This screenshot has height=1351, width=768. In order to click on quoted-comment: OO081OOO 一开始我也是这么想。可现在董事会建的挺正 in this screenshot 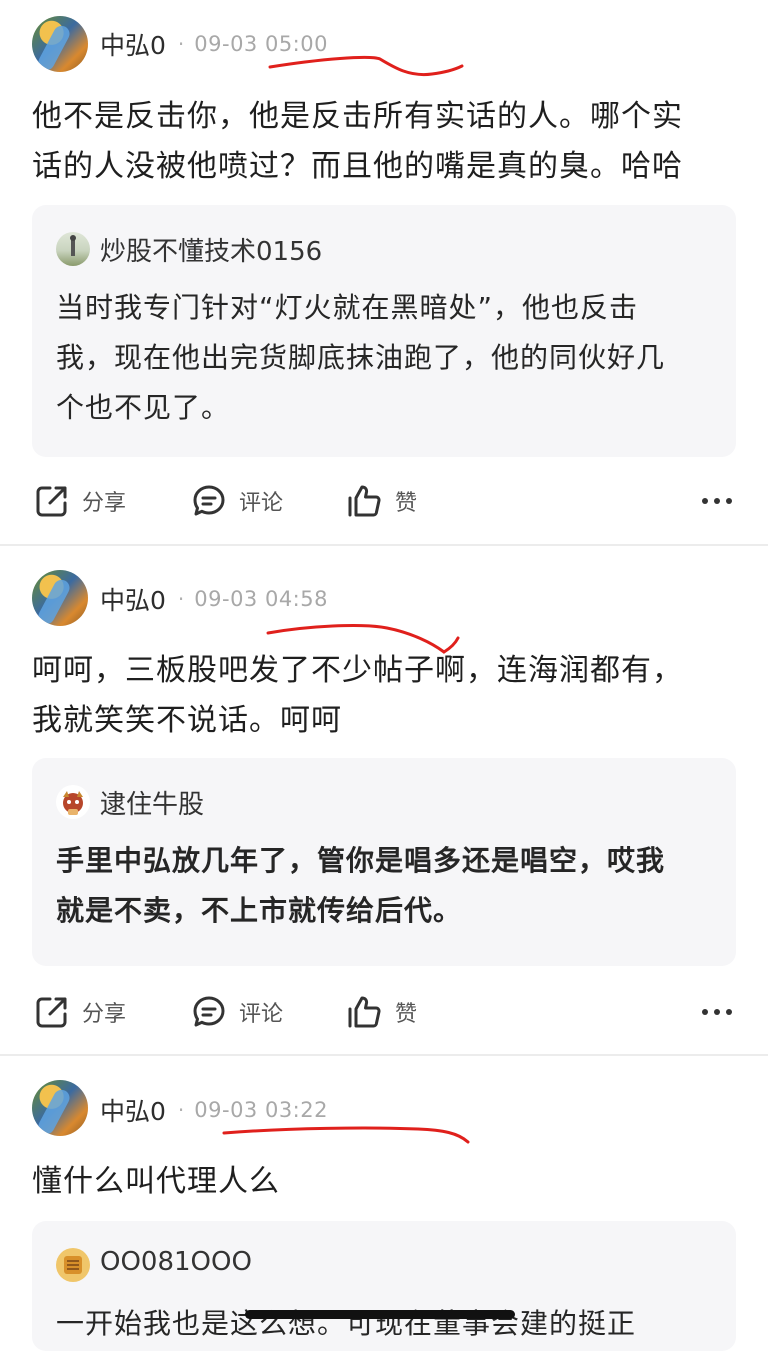, I will do `click(384, 1286)`.